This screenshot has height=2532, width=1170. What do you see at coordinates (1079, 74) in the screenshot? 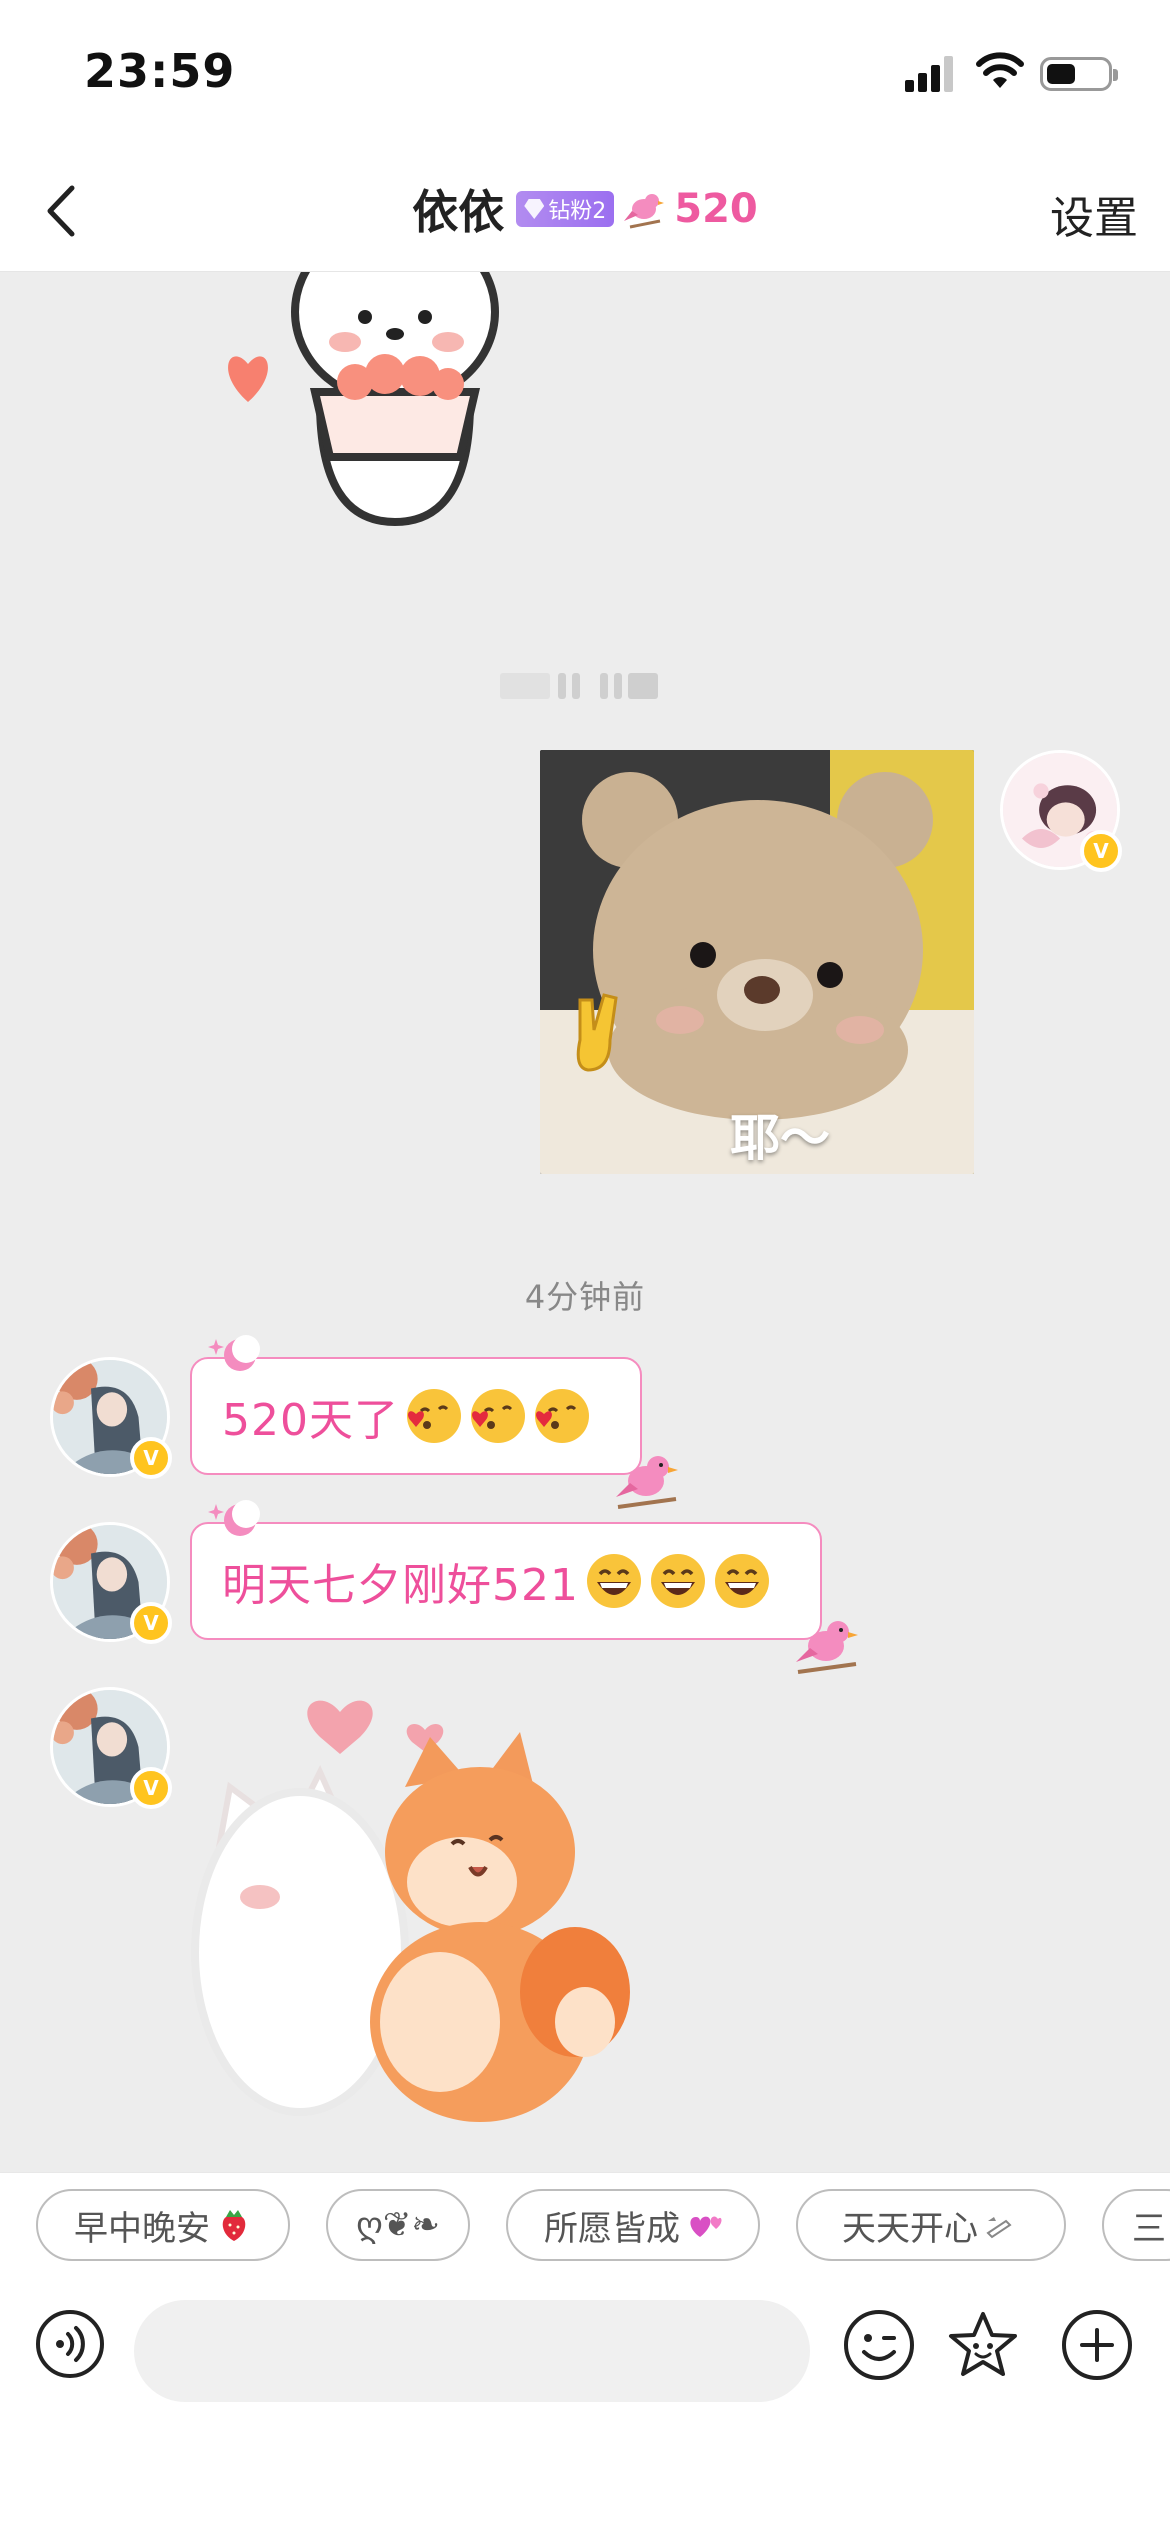
I see `battery-icon` at bounding box center [1079, 74].